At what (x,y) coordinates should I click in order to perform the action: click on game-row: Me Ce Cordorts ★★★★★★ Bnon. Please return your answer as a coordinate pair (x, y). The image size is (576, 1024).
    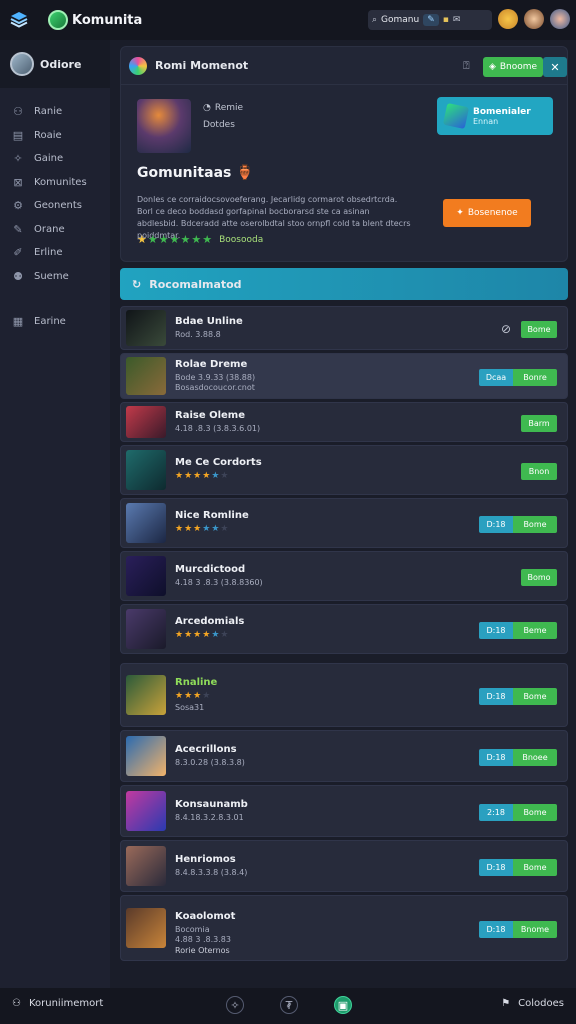
    Looking at the image, I should click on (344, 470).